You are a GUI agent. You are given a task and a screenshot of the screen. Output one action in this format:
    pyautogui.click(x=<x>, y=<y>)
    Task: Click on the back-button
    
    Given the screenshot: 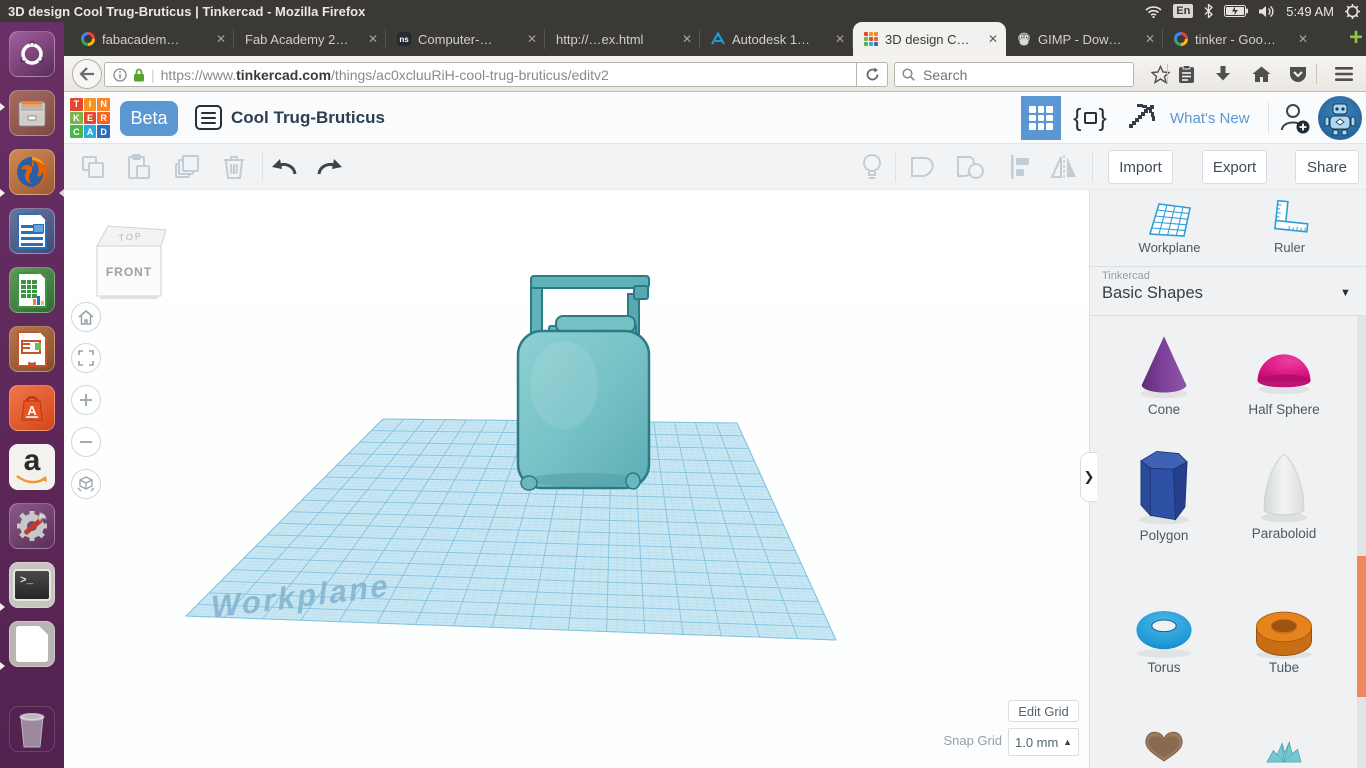 What is the action you would take?
    pyautogui.click(x=87, y=74)
    